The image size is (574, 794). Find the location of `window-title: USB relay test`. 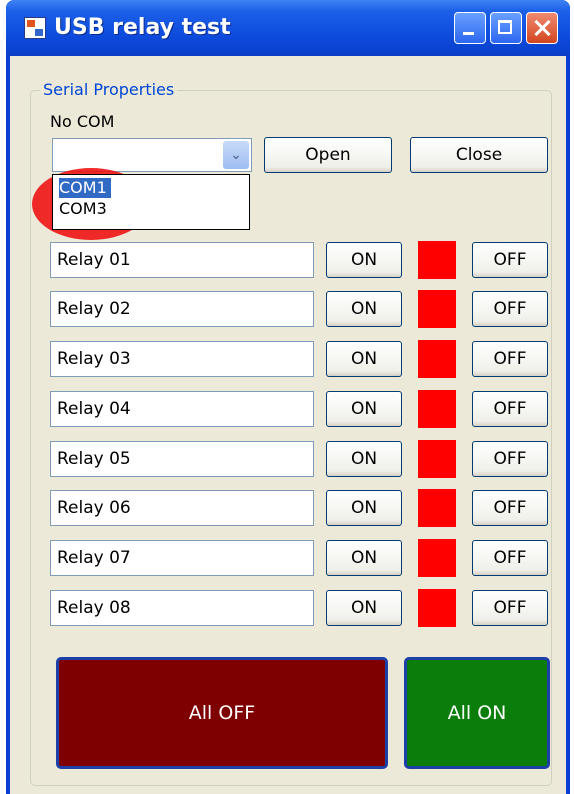

window-title: USB relay test is located at coordinates (142, 27).